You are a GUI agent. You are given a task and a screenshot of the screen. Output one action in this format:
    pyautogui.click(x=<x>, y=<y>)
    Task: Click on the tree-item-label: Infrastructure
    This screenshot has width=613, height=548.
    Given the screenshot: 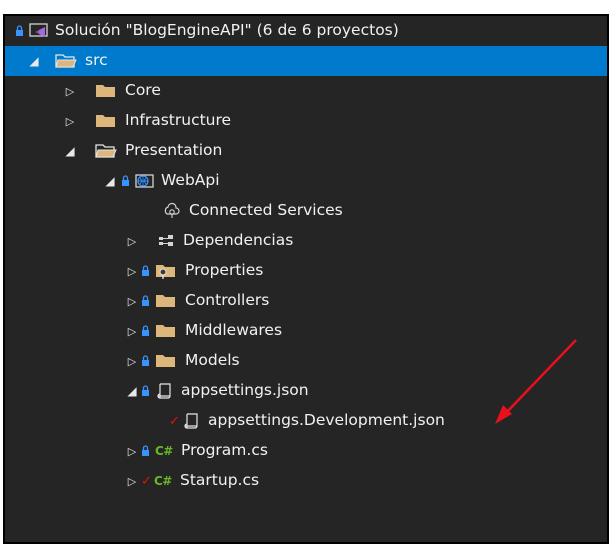 What is the action you would take?
    pyautogui.click(x=178, y=120)
    